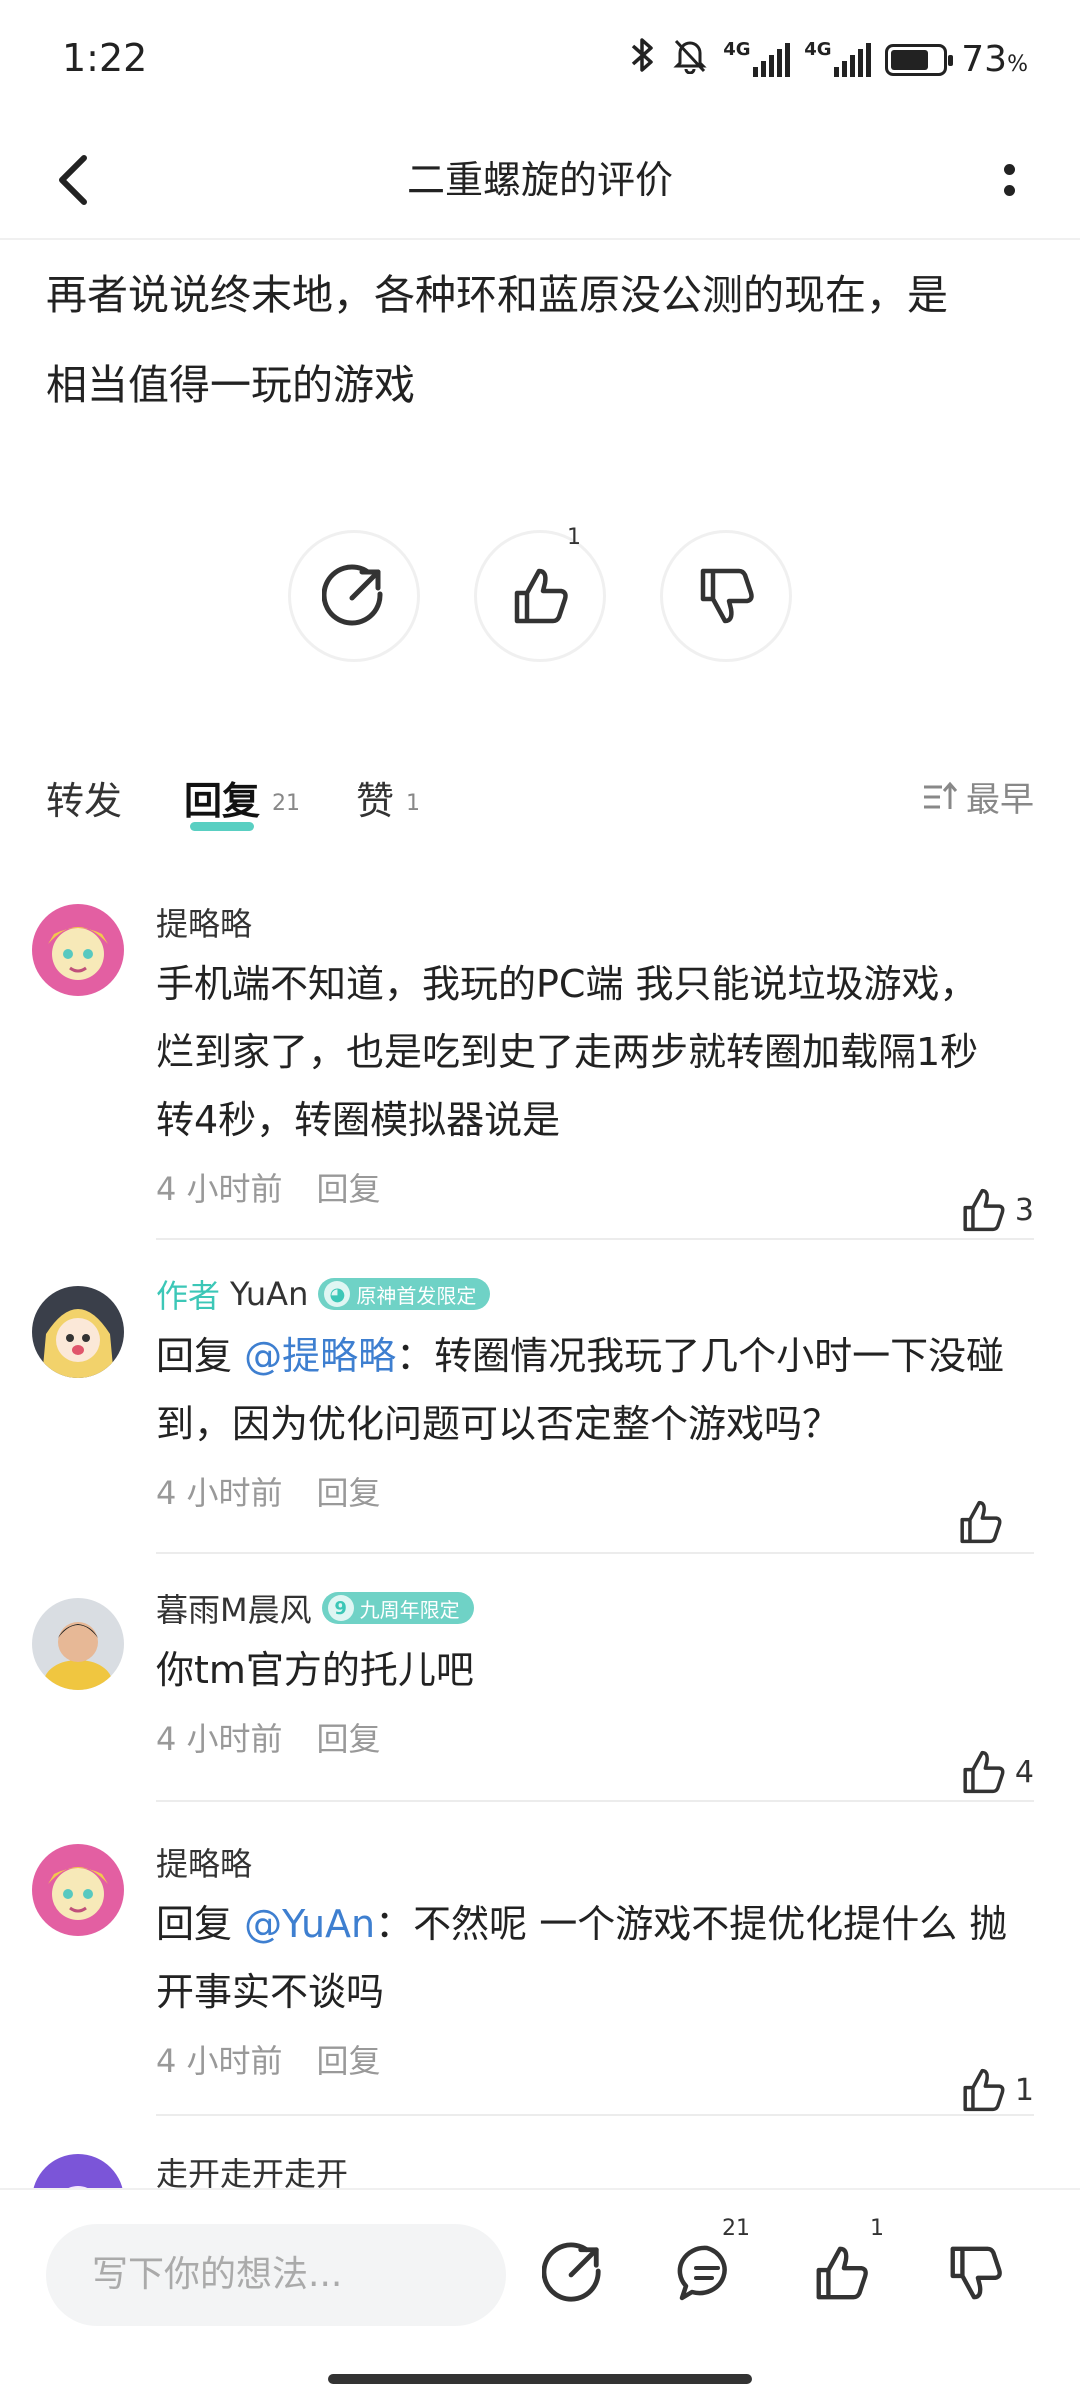 This screenshot has height=2400, width=1080. I want to click on sort-button: 最早, so click(978, 796).